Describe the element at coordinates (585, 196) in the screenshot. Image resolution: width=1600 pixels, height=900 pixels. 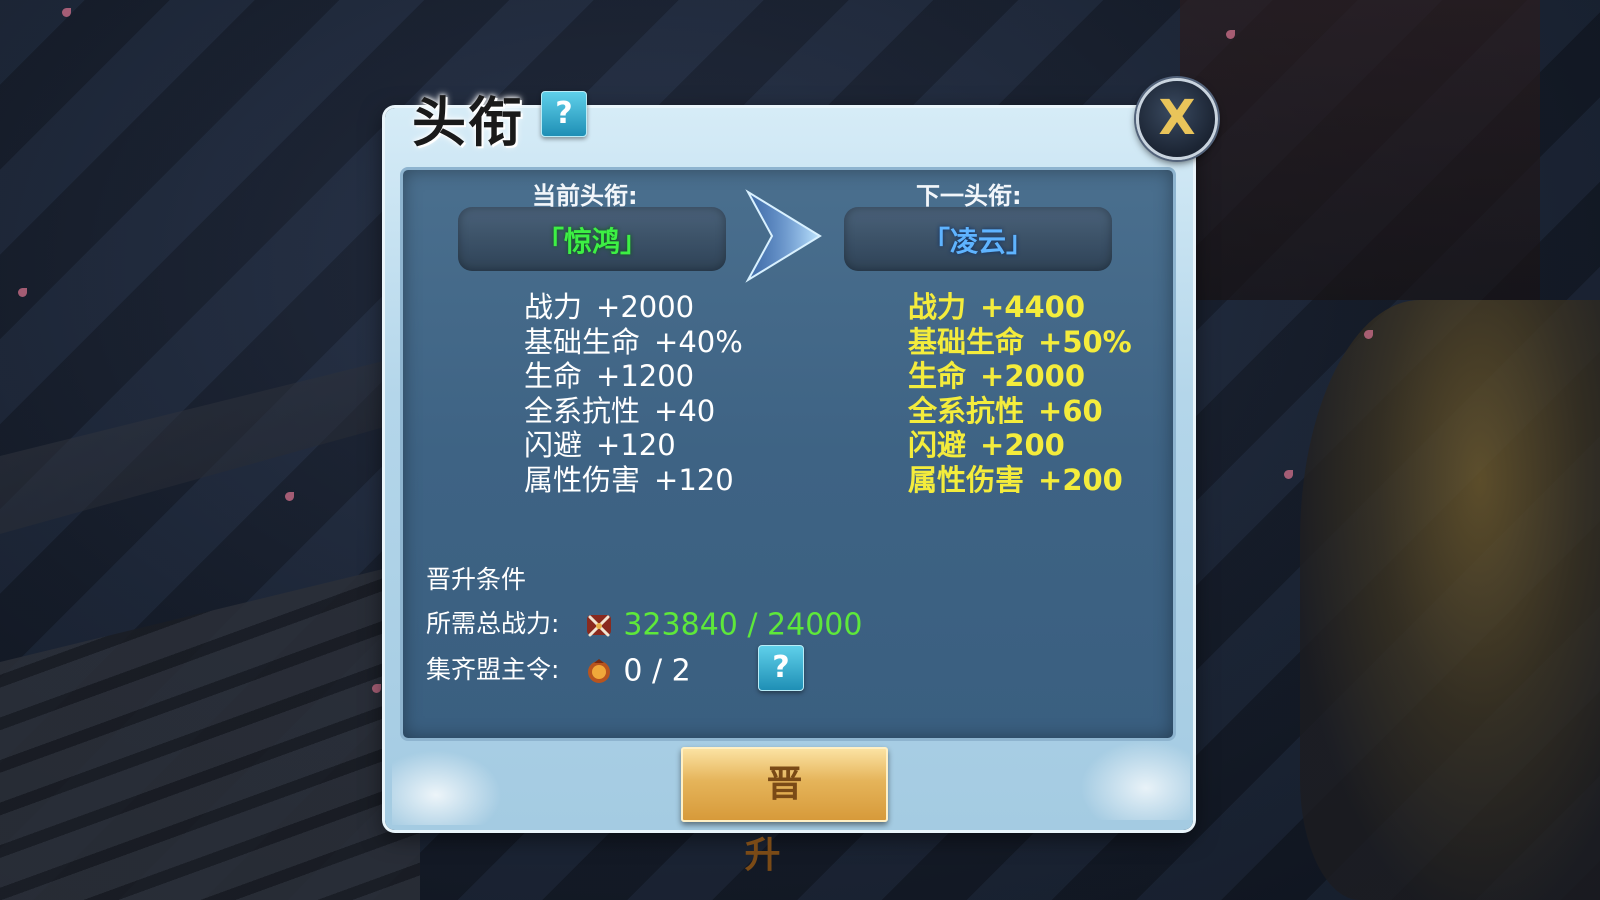
I see `current-title-label: 当前头衔:` at that location.